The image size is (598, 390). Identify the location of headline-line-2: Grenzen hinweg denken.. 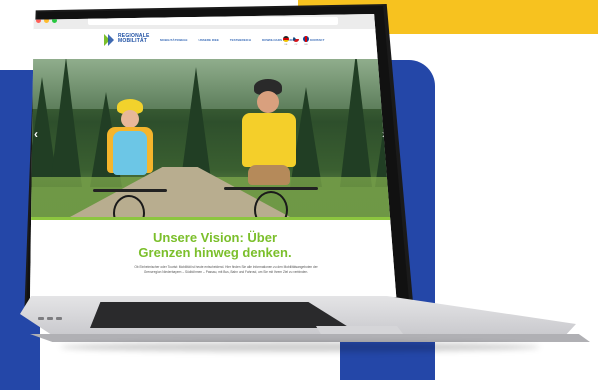
(215, 252).